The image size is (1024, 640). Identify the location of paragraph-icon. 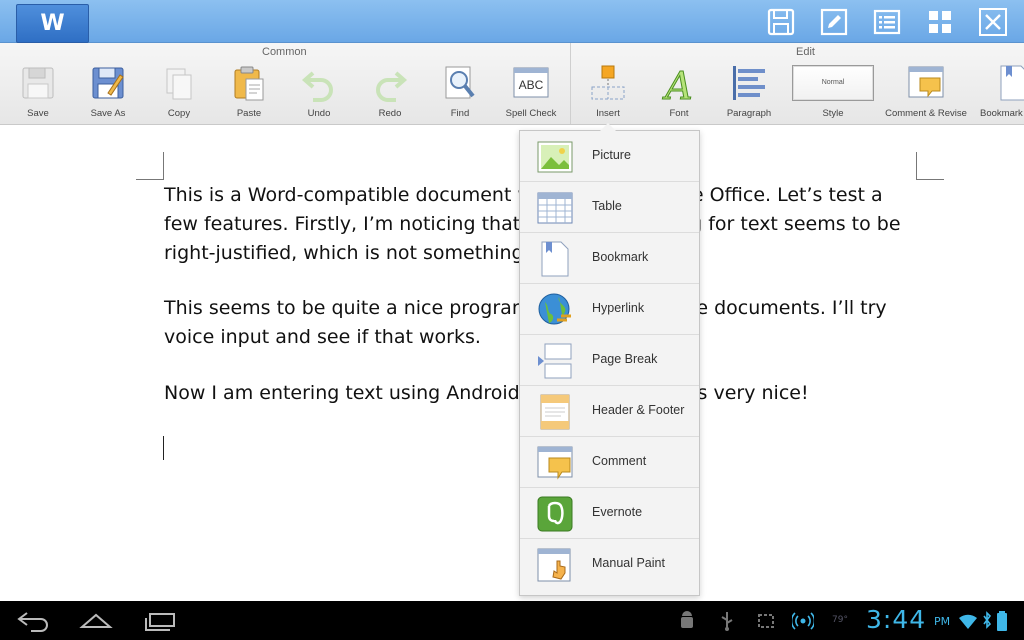
(749, 83).